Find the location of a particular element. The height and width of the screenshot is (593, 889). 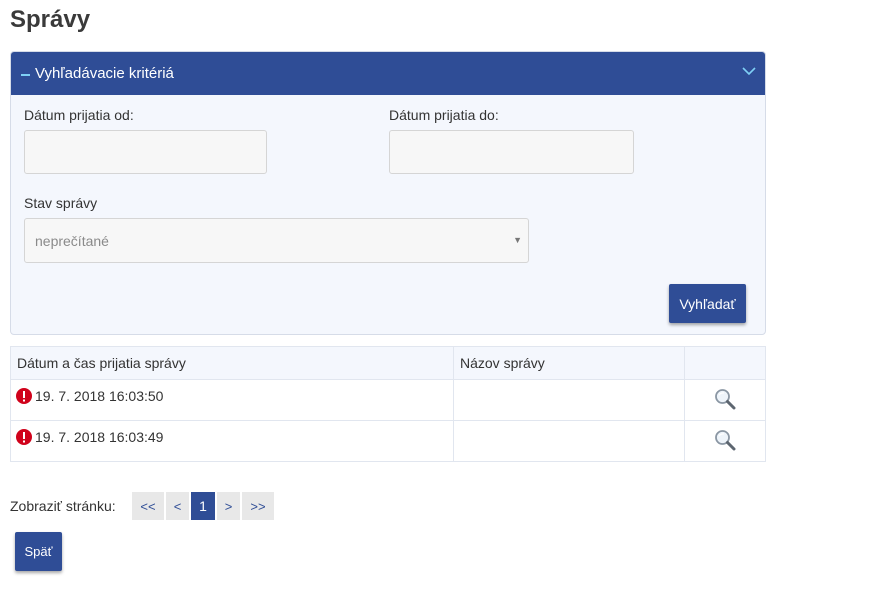

status-selected-value: neprečítané is located at coordinates (72, 240).